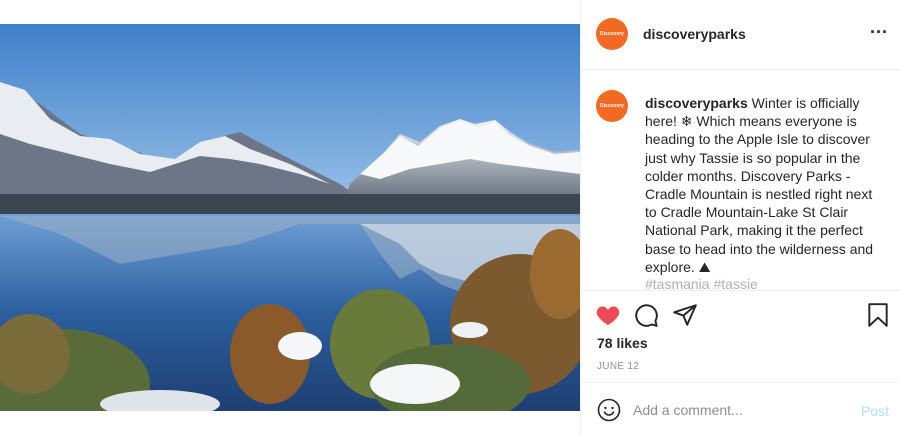  I want to click on post-header: Discovery discoveryparks ···, so click(740, 35).